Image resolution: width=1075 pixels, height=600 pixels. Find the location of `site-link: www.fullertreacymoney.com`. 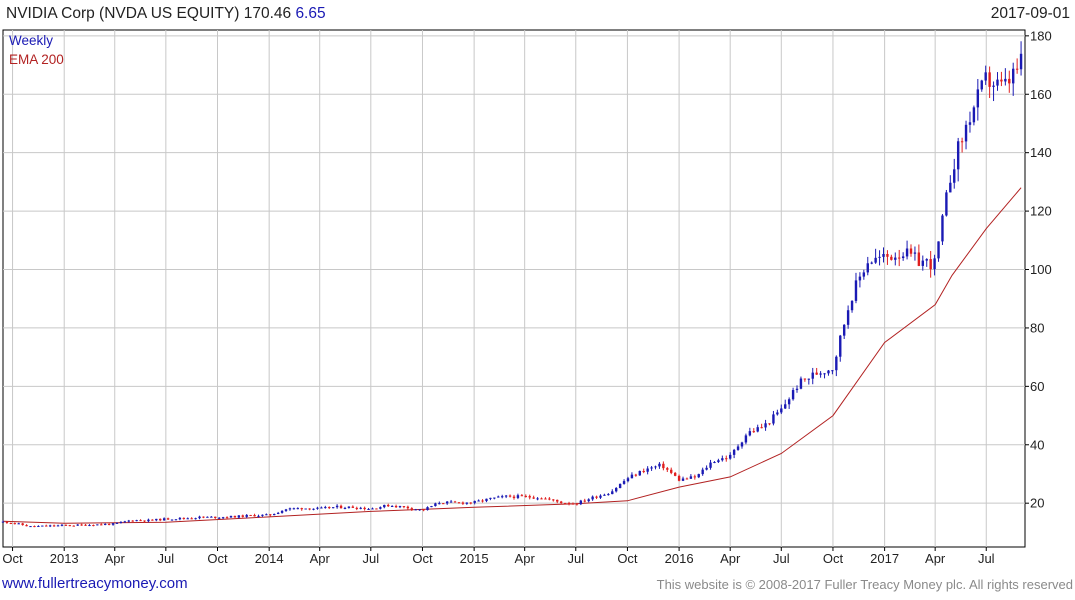

site-link: www.fullertreacymoney.com is located at coordinates (95, 583).